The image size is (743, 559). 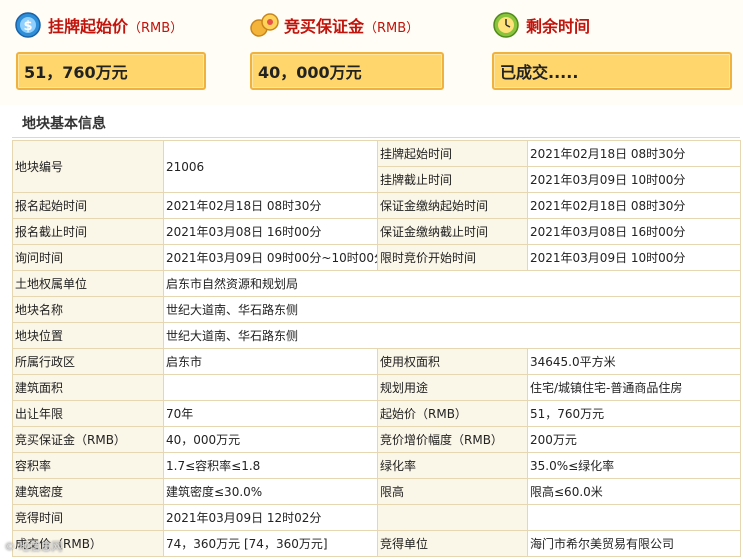 I want to click on value-plot-ratio: 1.7≤容积率≤1.8, so click(x=270, y=465).